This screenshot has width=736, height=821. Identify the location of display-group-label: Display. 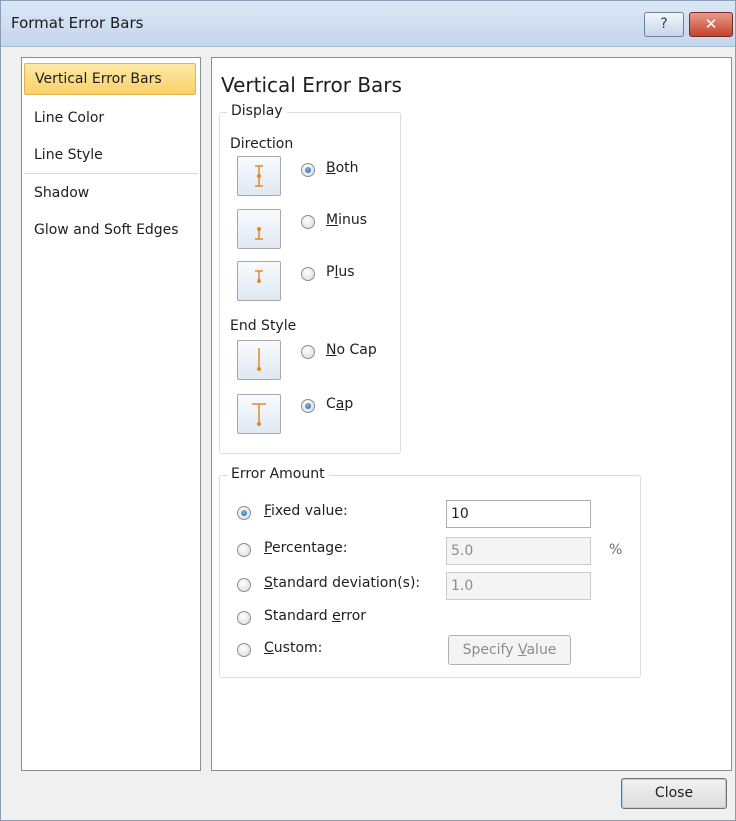
(257, 111).